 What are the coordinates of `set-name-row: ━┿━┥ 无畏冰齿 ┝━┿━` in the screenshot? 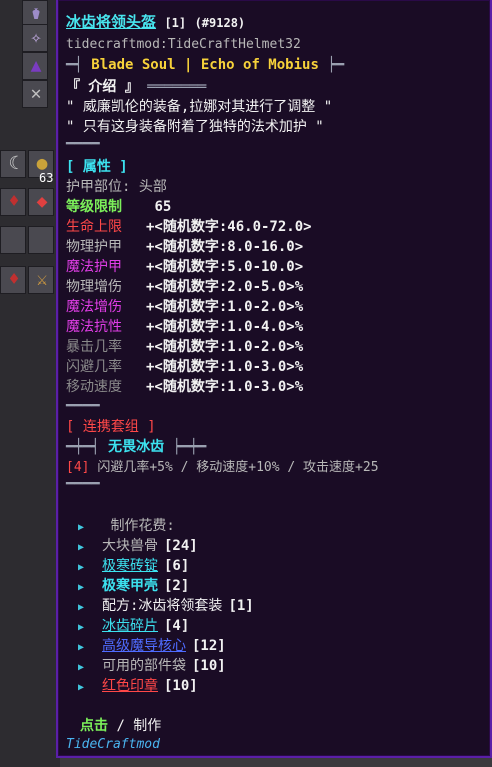 It's located at (136, 446).